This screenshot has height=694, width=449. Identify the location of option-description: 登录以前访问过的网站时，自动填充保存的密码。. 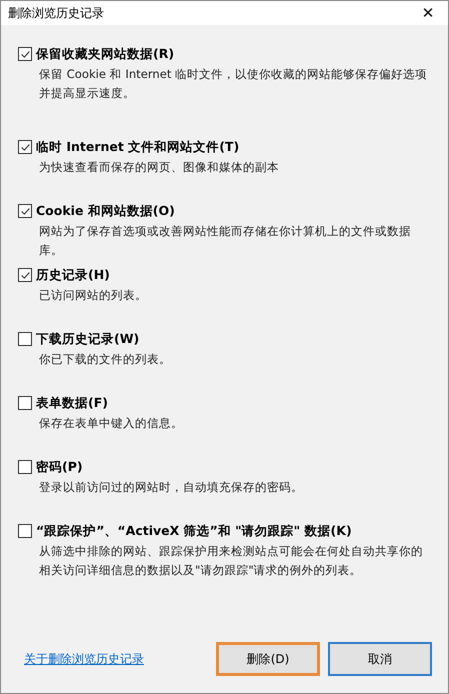
(171, 487).